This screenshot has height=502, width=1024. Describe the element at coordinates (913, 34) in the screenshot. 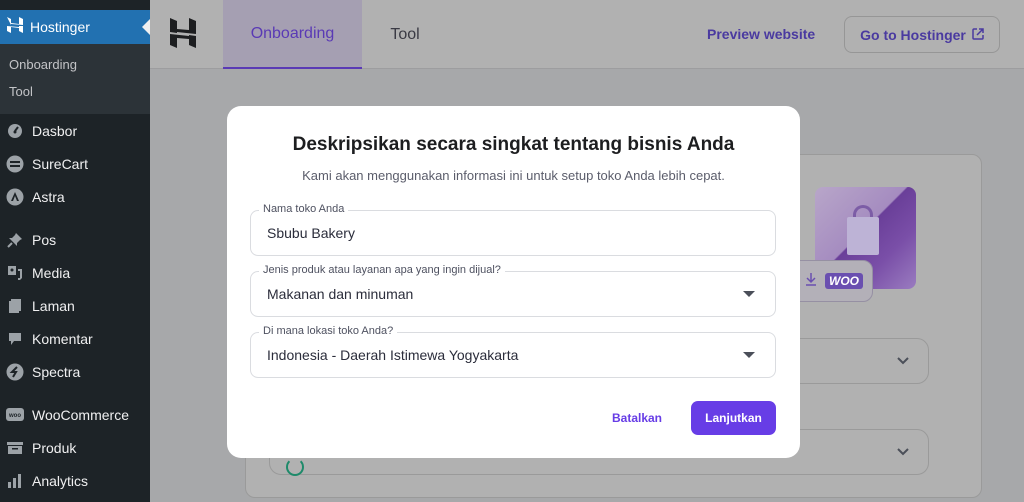

I see `go-to-hostinger-label: Go to Hostinger` at that location.